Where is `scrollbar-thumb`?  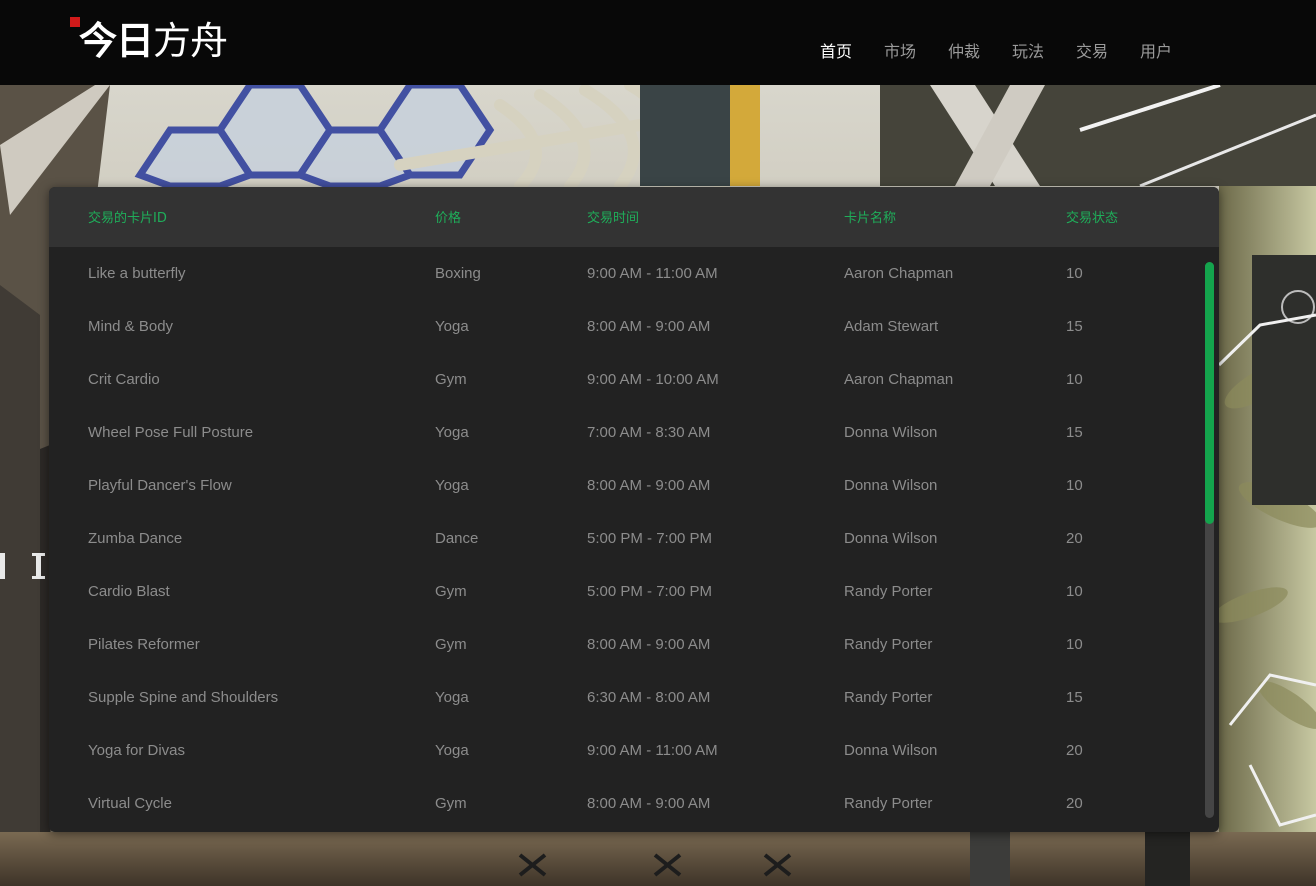 scrollbar-thumb is located at coordinates (1209, 393).